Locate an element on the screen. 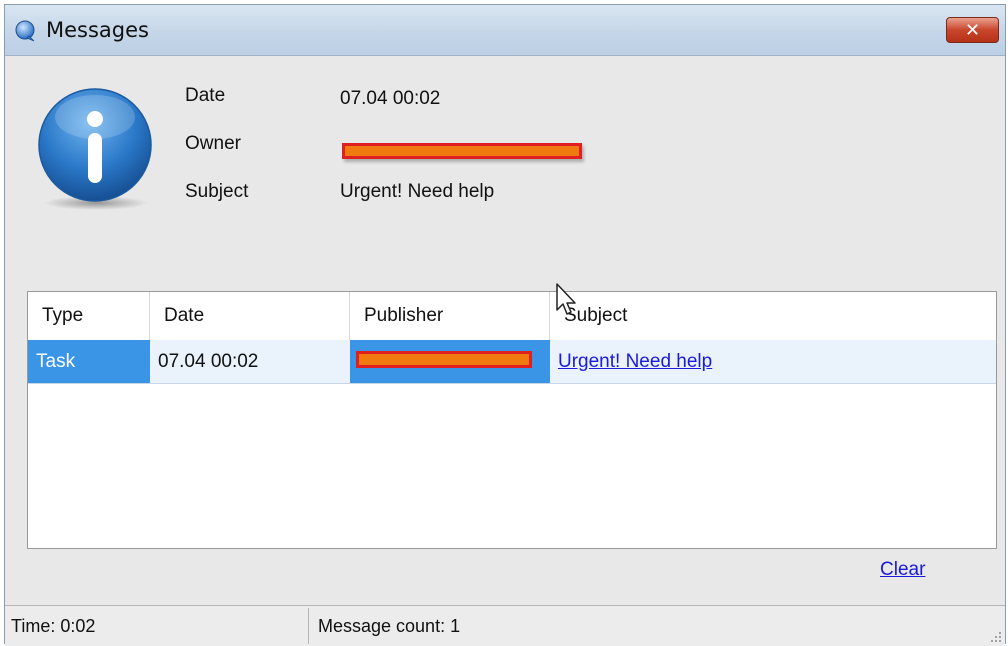 This screenshot has width=1008, height=646. column-header-subject: Subject is located at coordinates (773, 316).